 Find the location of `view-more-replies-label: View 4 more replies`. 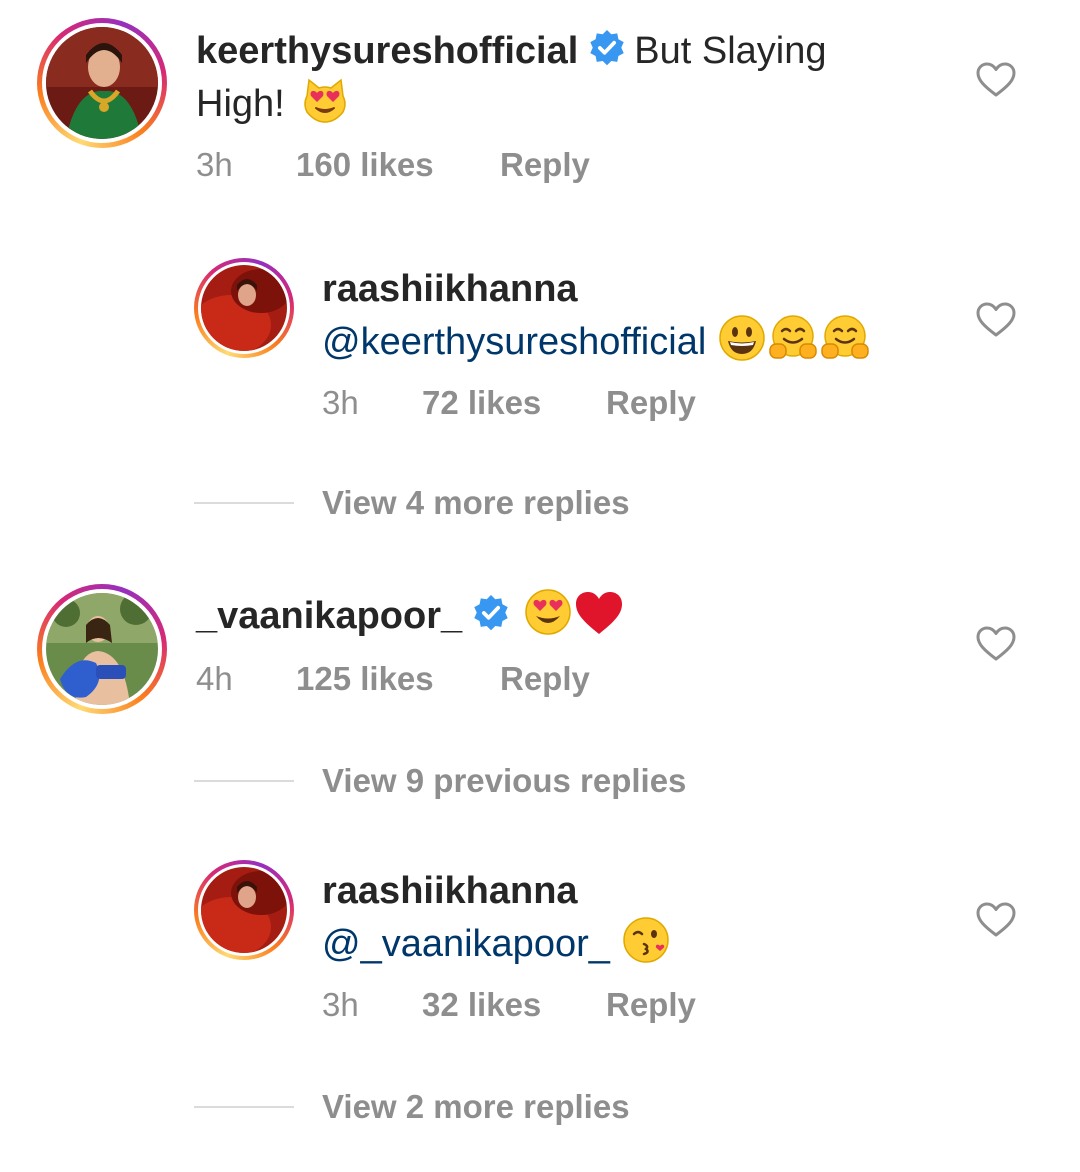

view-more-replies-label: View 4 more replies is located at coordinates (476, 502).